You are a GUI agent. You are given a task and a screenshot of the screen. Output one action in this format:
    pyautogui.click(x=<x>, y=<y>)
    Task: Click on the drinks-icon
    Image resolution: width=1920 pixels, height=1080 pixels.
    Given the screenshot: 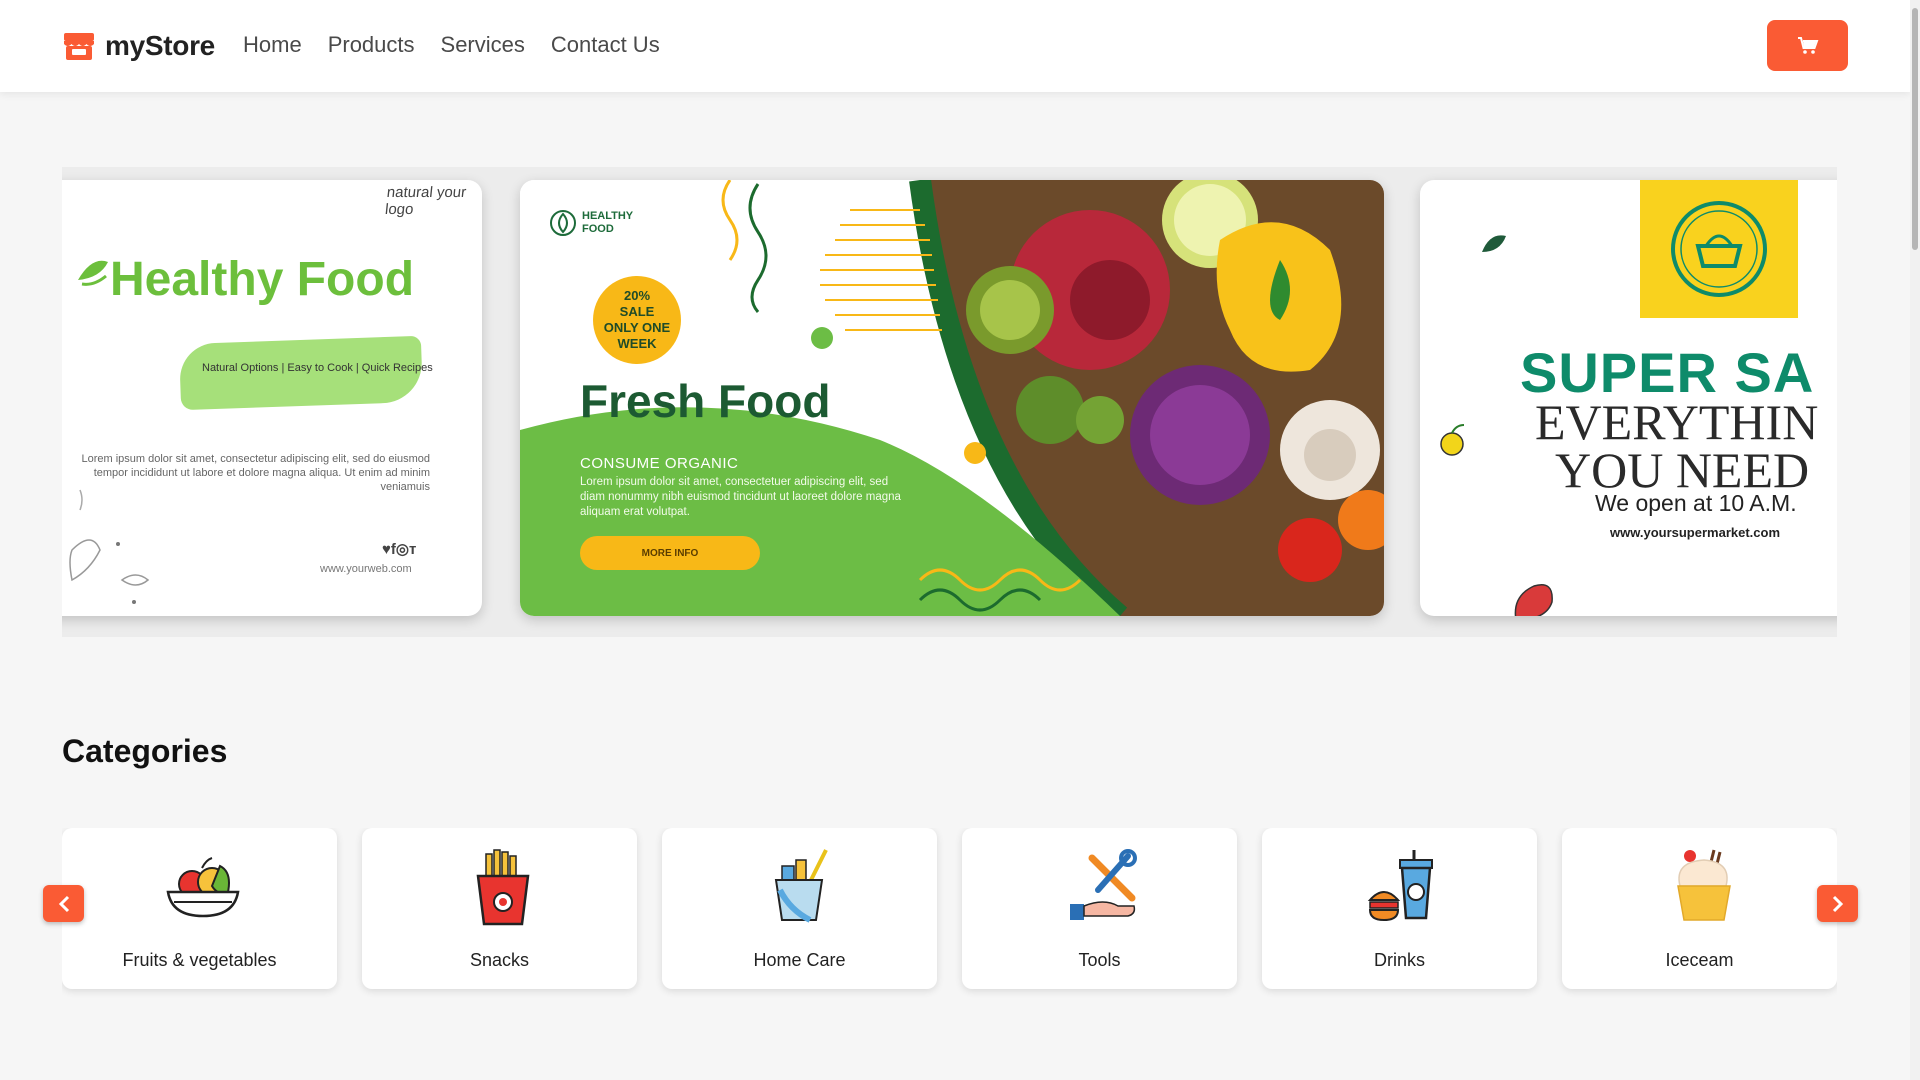 What is the action you would take?
    pyautogui.click(x=1400, y=886)
    